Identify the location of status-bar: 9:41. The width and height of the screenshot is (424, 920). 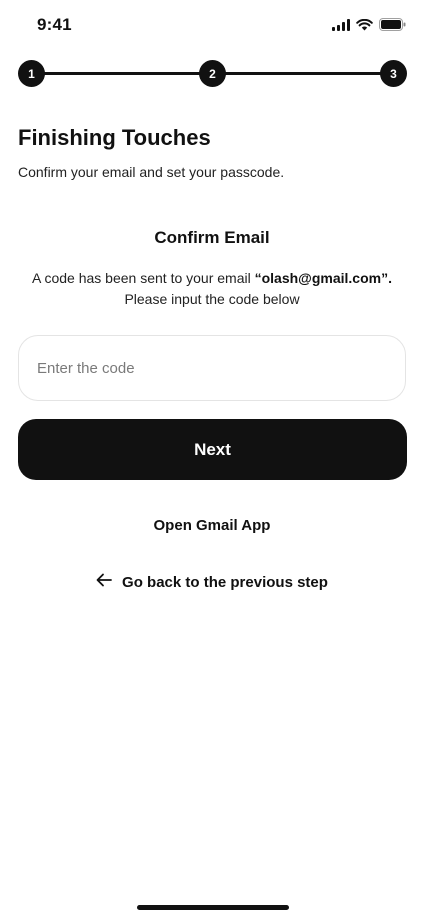
(212, 25).